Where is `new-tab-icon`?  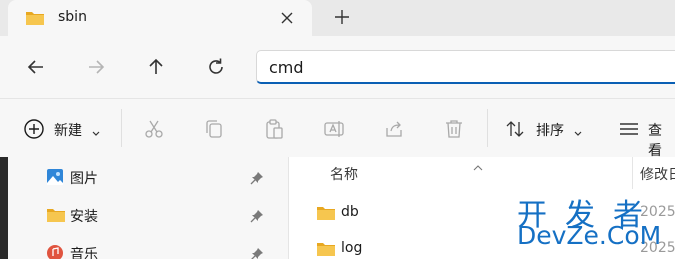
new-tab-icon is located at coordinates (342, 17).